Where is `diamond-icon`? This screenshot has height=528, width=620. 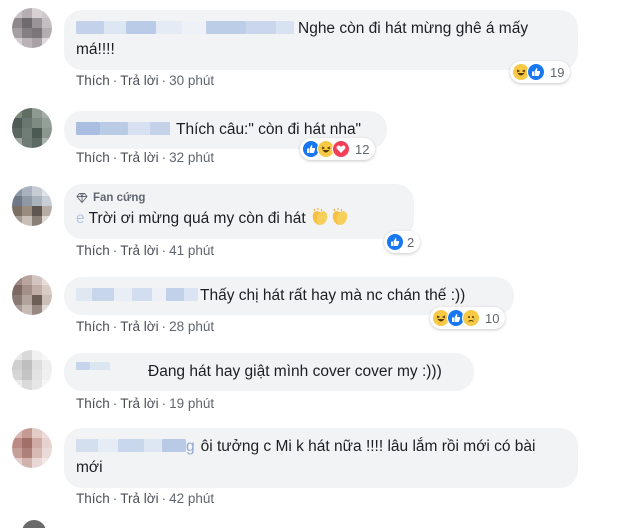 diamond-icon is located at coordinates (82, 198).